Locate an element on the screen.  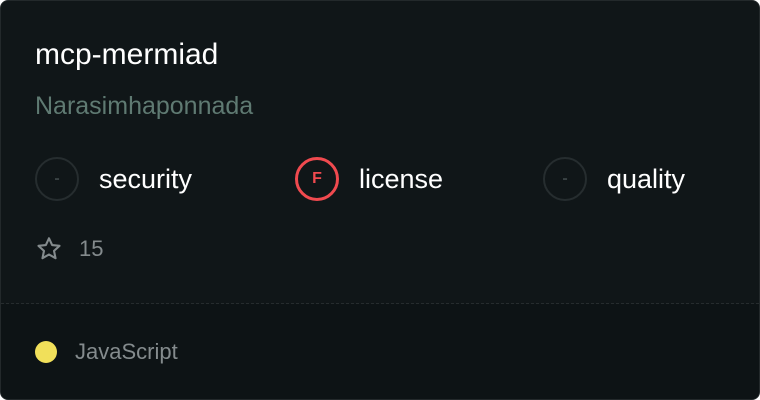
score-license: F license is located at coordinates (369, 179).